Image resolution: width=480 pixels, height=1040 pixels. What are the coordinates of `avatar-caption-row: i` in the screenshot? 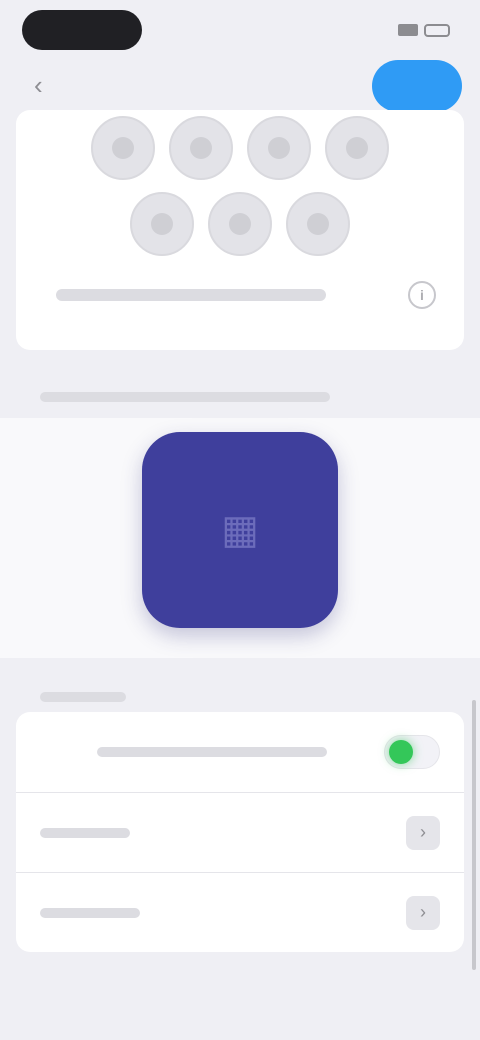 It's located at (246, 295).